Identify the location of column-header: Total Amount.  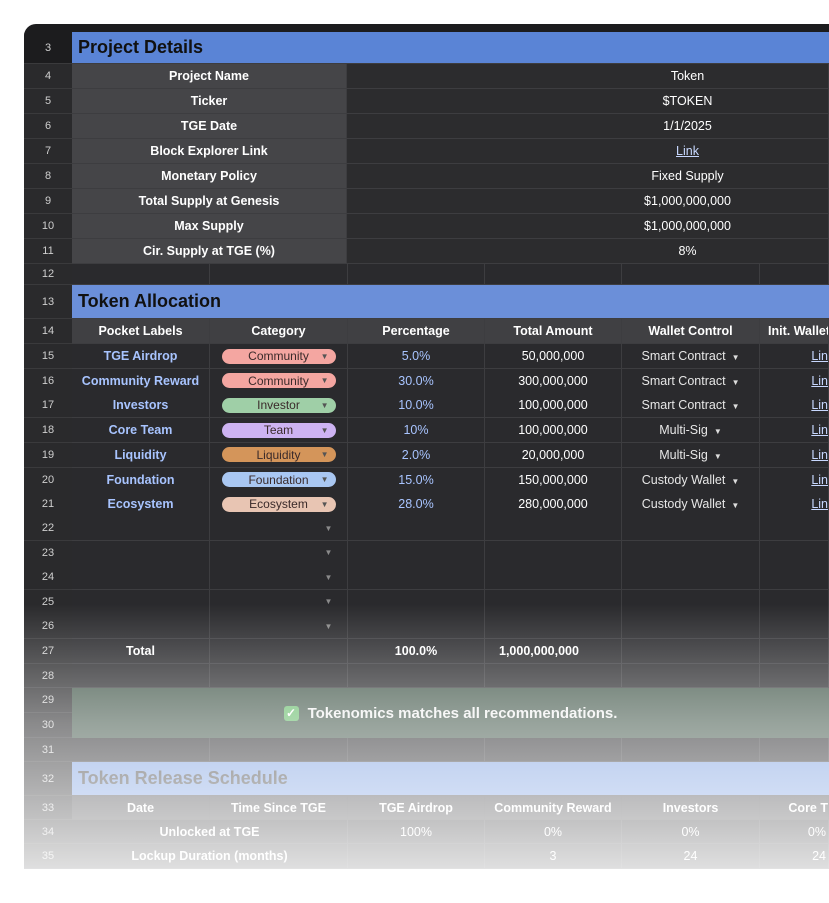
(553, 331).